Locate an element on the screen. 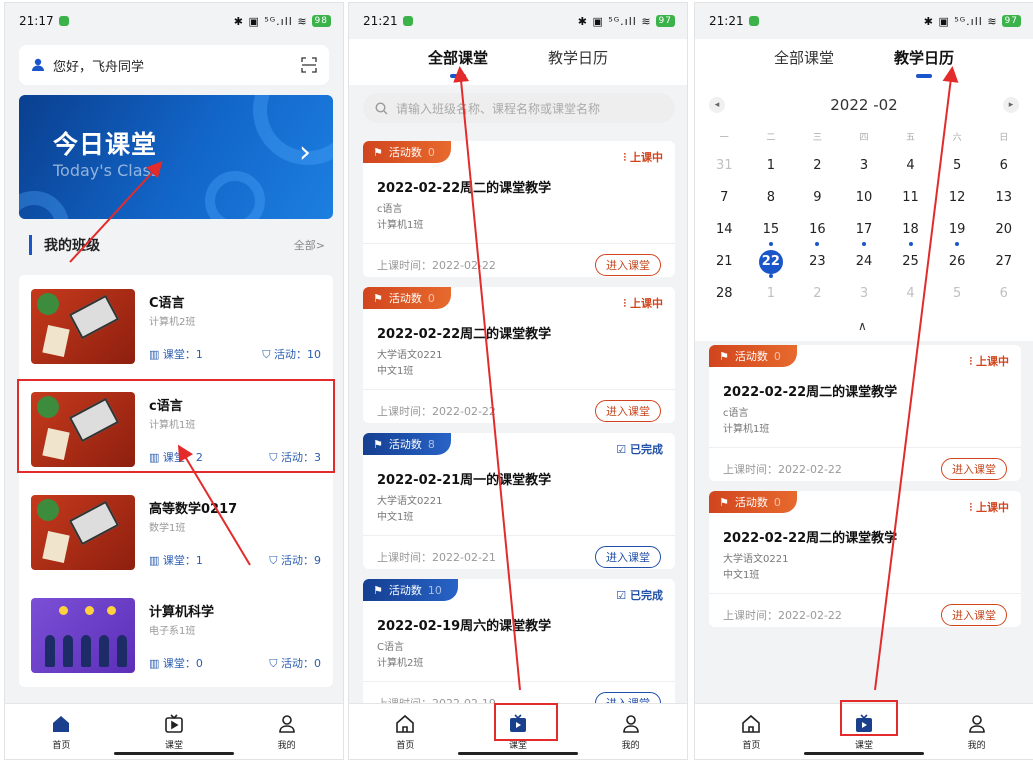  activity-badge: ⚑ 活动数 0 is located at coordinates (753, 502).